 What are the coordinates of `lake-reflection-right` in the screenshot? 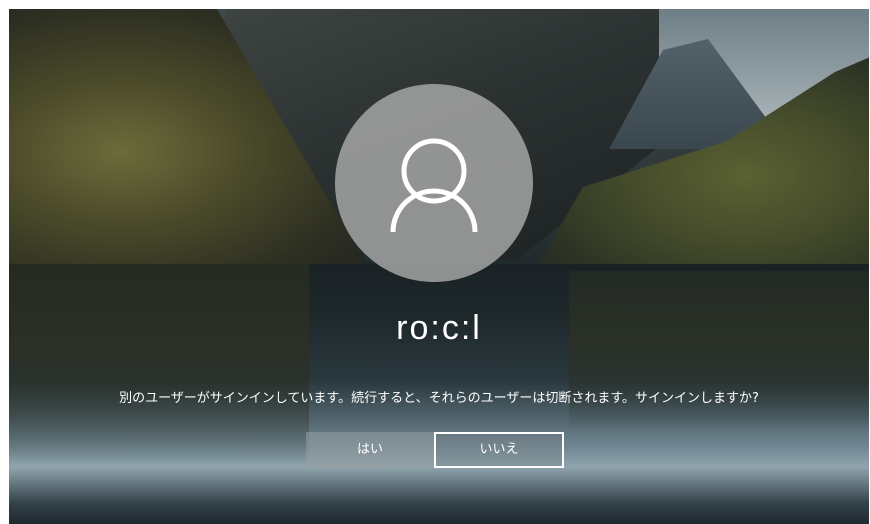 It's located at (719, 351).